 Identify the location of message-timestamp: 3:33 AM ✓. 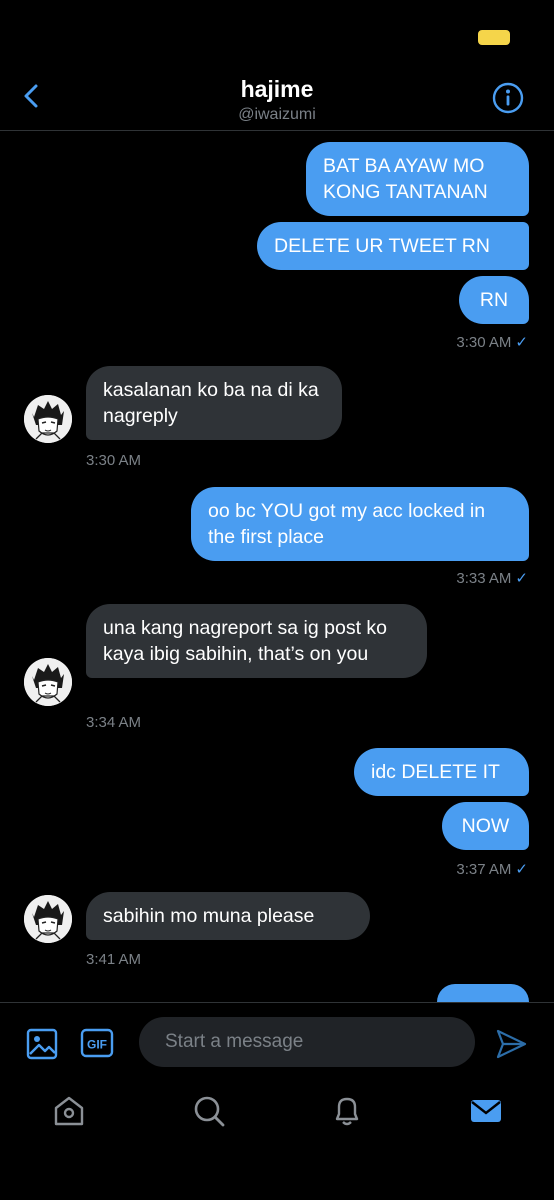
(492, 578).